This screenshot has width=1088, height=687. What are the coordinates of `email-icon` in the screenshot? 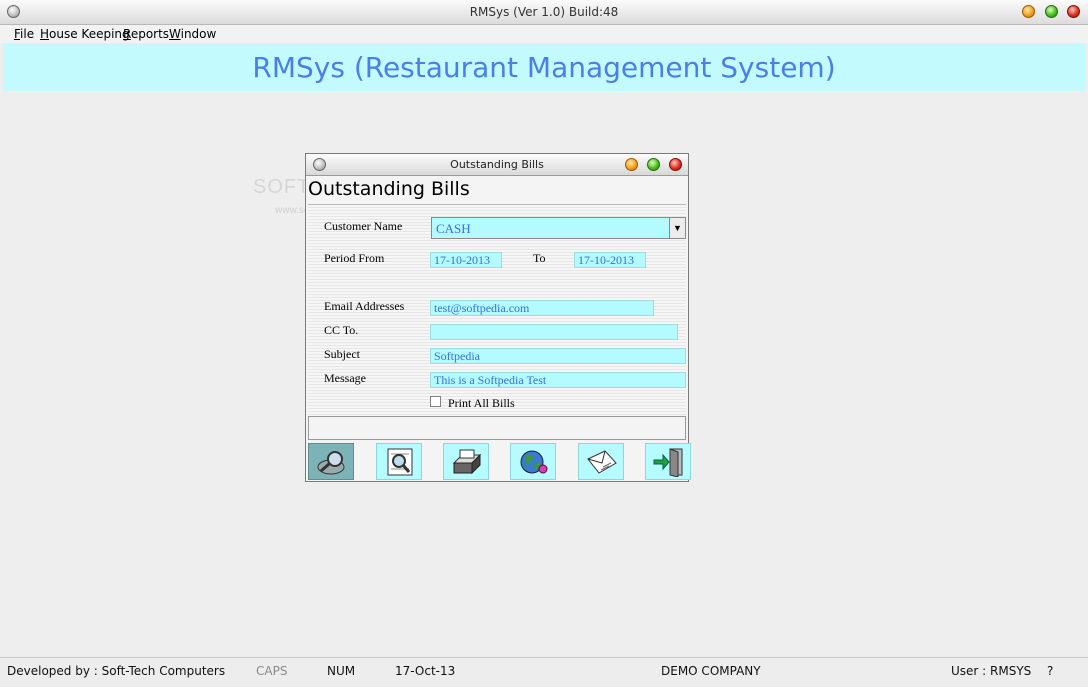 It's located at (602, 462).